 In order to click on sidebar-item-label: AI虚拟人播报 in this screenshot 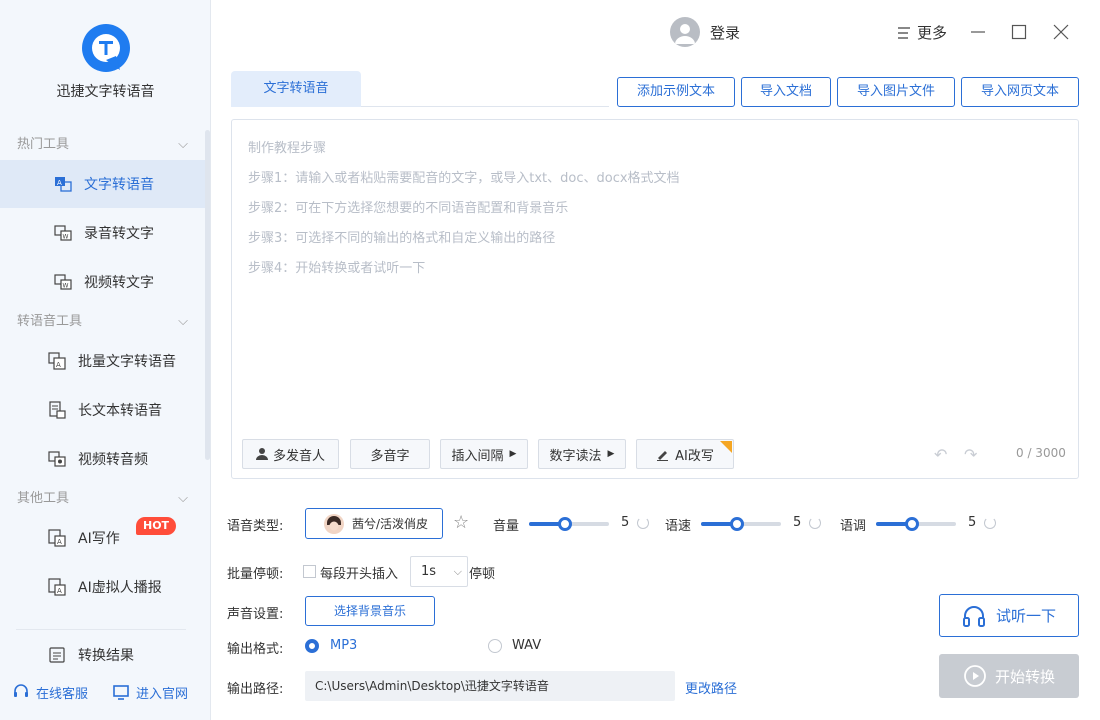, I will do `click(120, 588)`.